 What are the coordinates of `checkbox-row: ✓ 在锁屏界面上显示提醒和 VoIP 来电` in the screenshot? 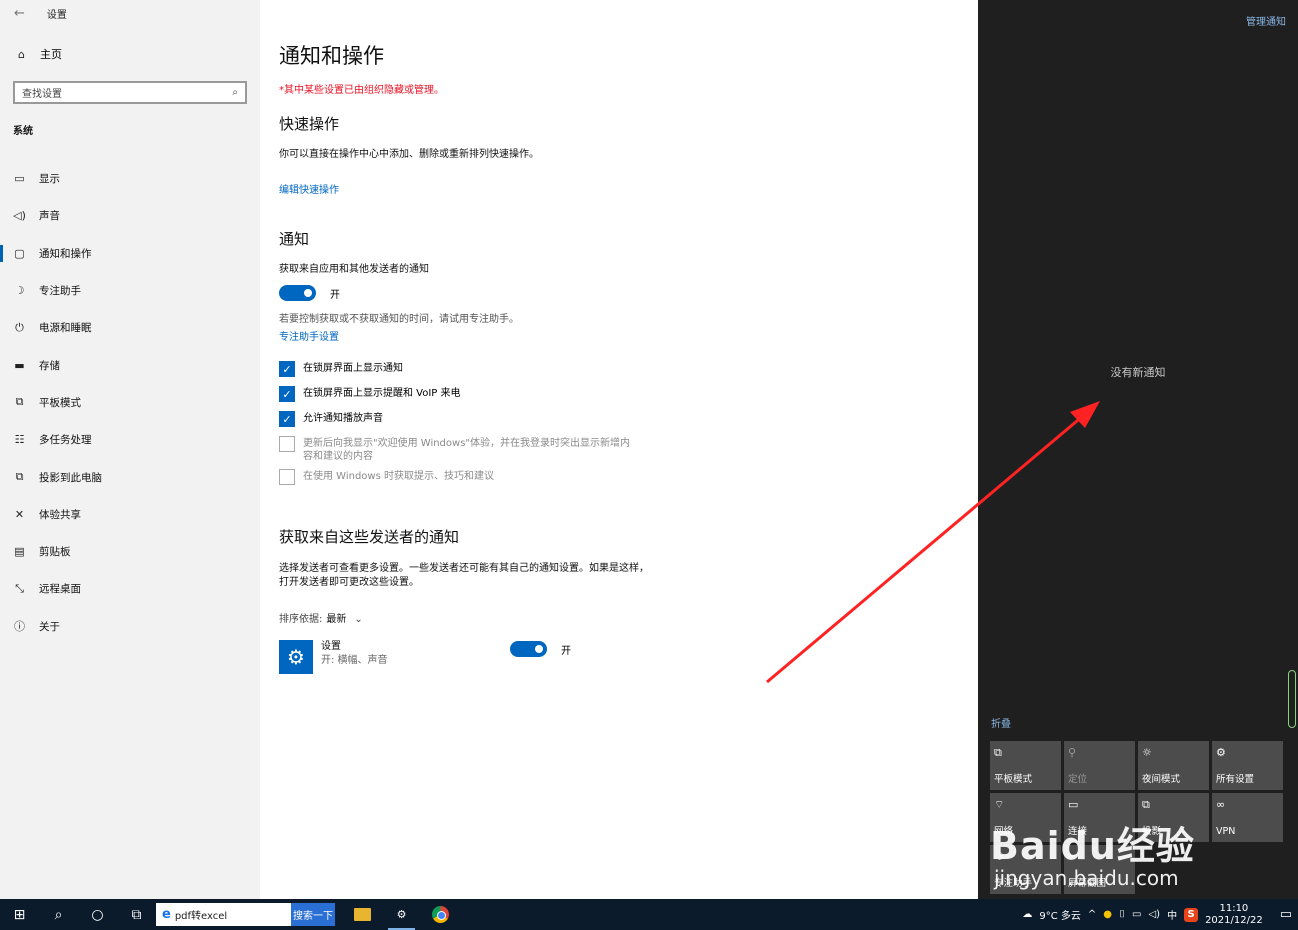 It's located at (459, 394).